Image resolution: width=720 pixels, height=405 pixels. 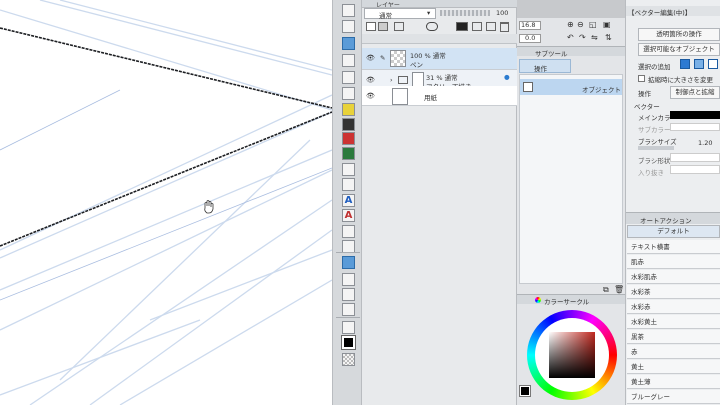 I want to click on tool-text-icon: A, so click(x=348, y=215).